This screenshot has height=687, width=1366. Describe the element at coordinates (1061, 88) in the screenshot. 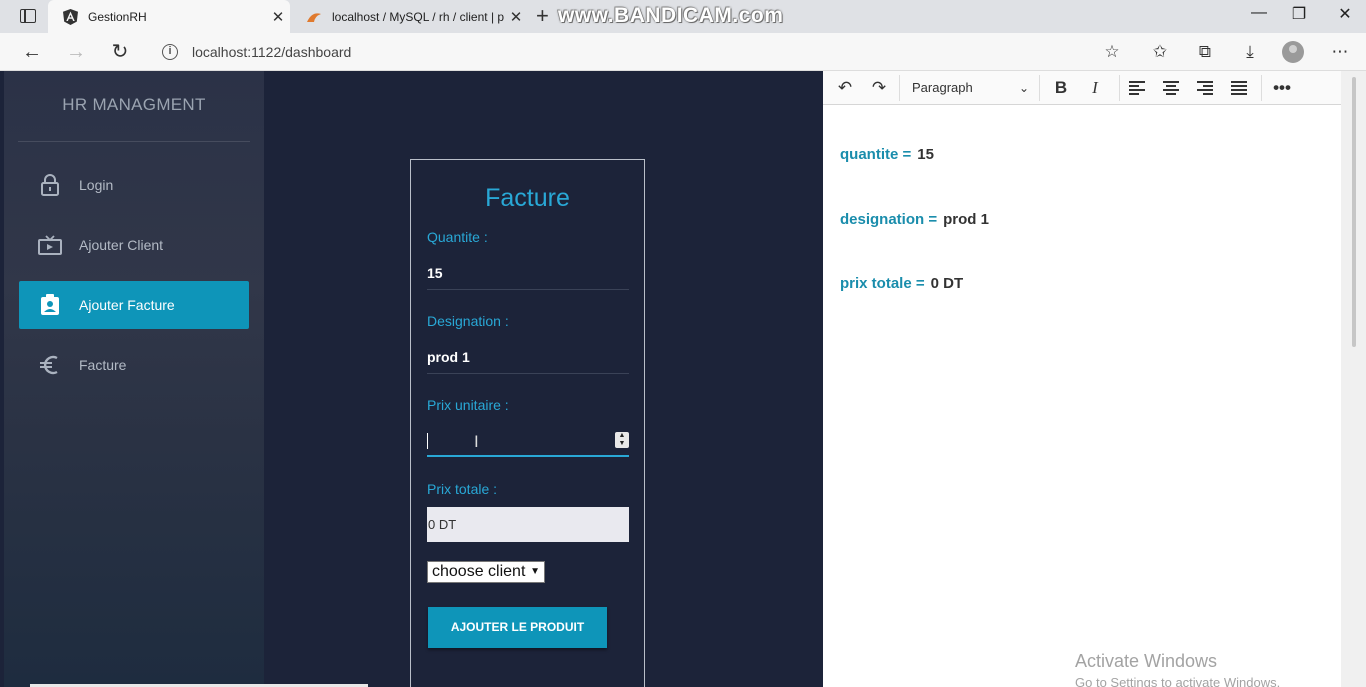

I see `bold-icon: B` at that location.